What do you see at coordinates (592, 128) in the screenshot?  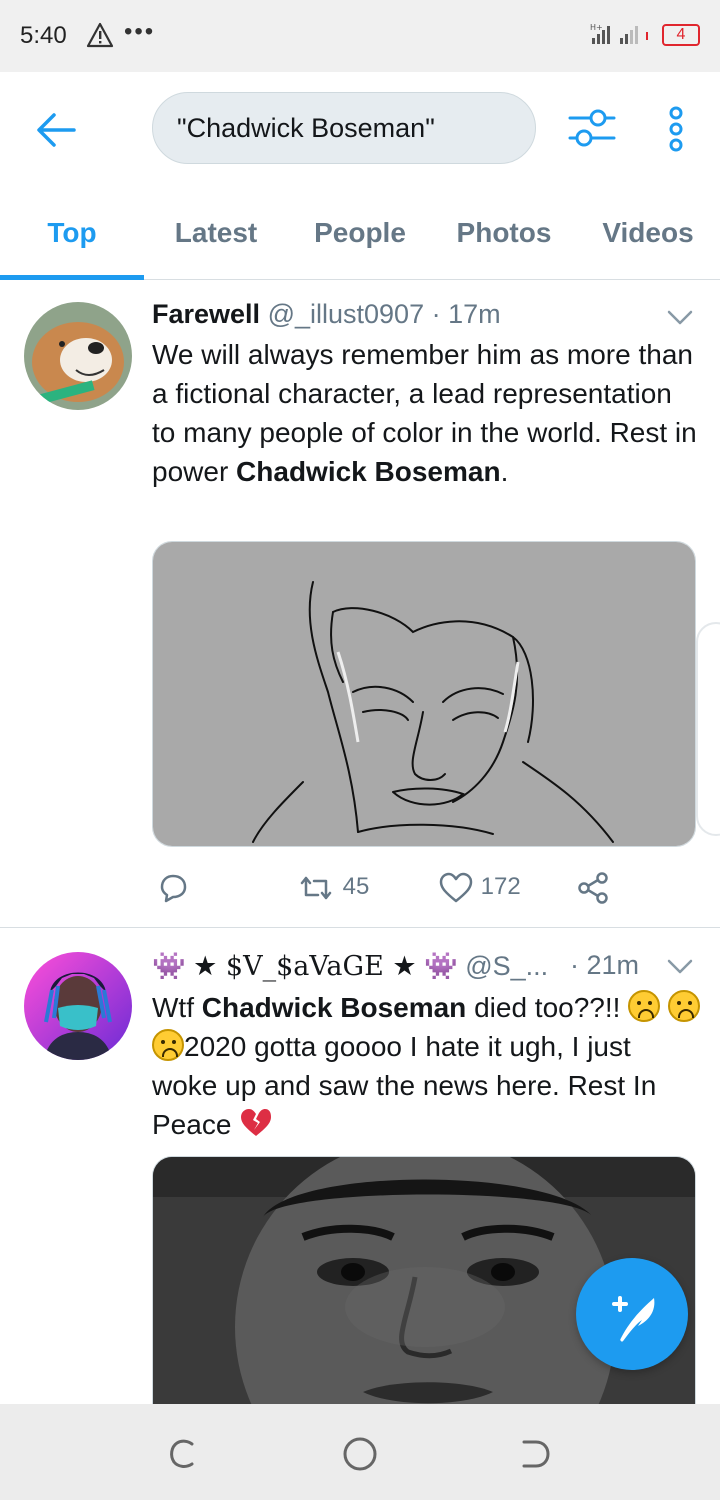 I see `filter-sliders-icon` at bounding box center [592, 128].